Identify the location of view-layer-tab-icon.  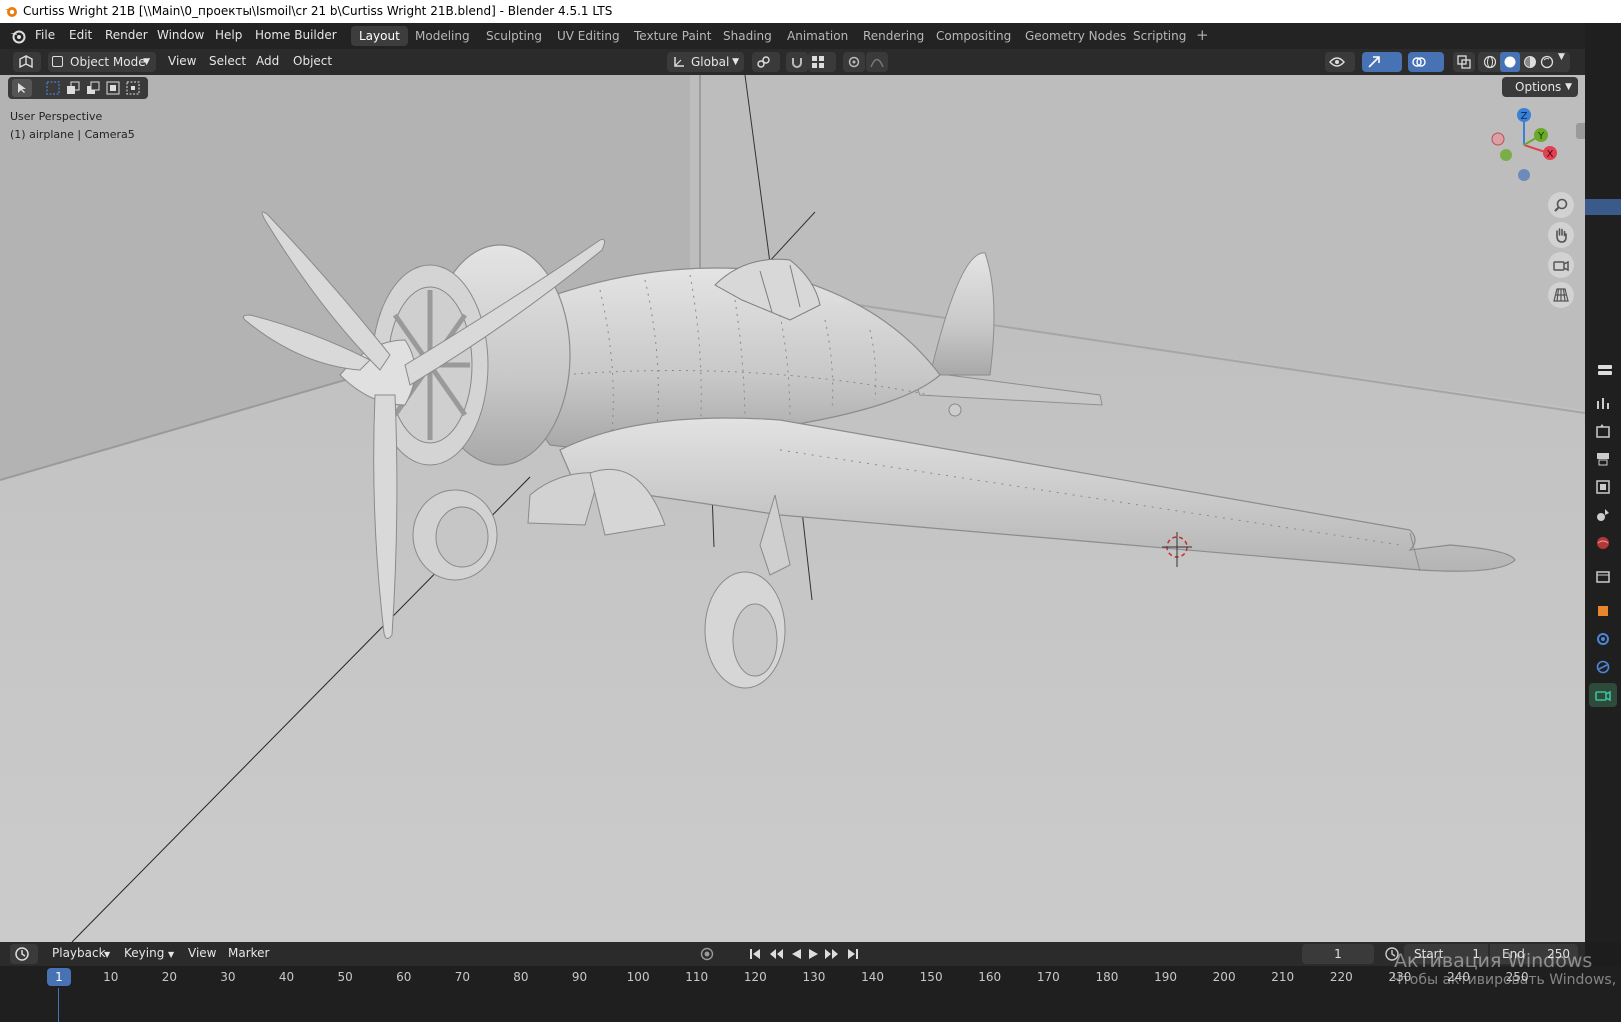
(1603, 487).